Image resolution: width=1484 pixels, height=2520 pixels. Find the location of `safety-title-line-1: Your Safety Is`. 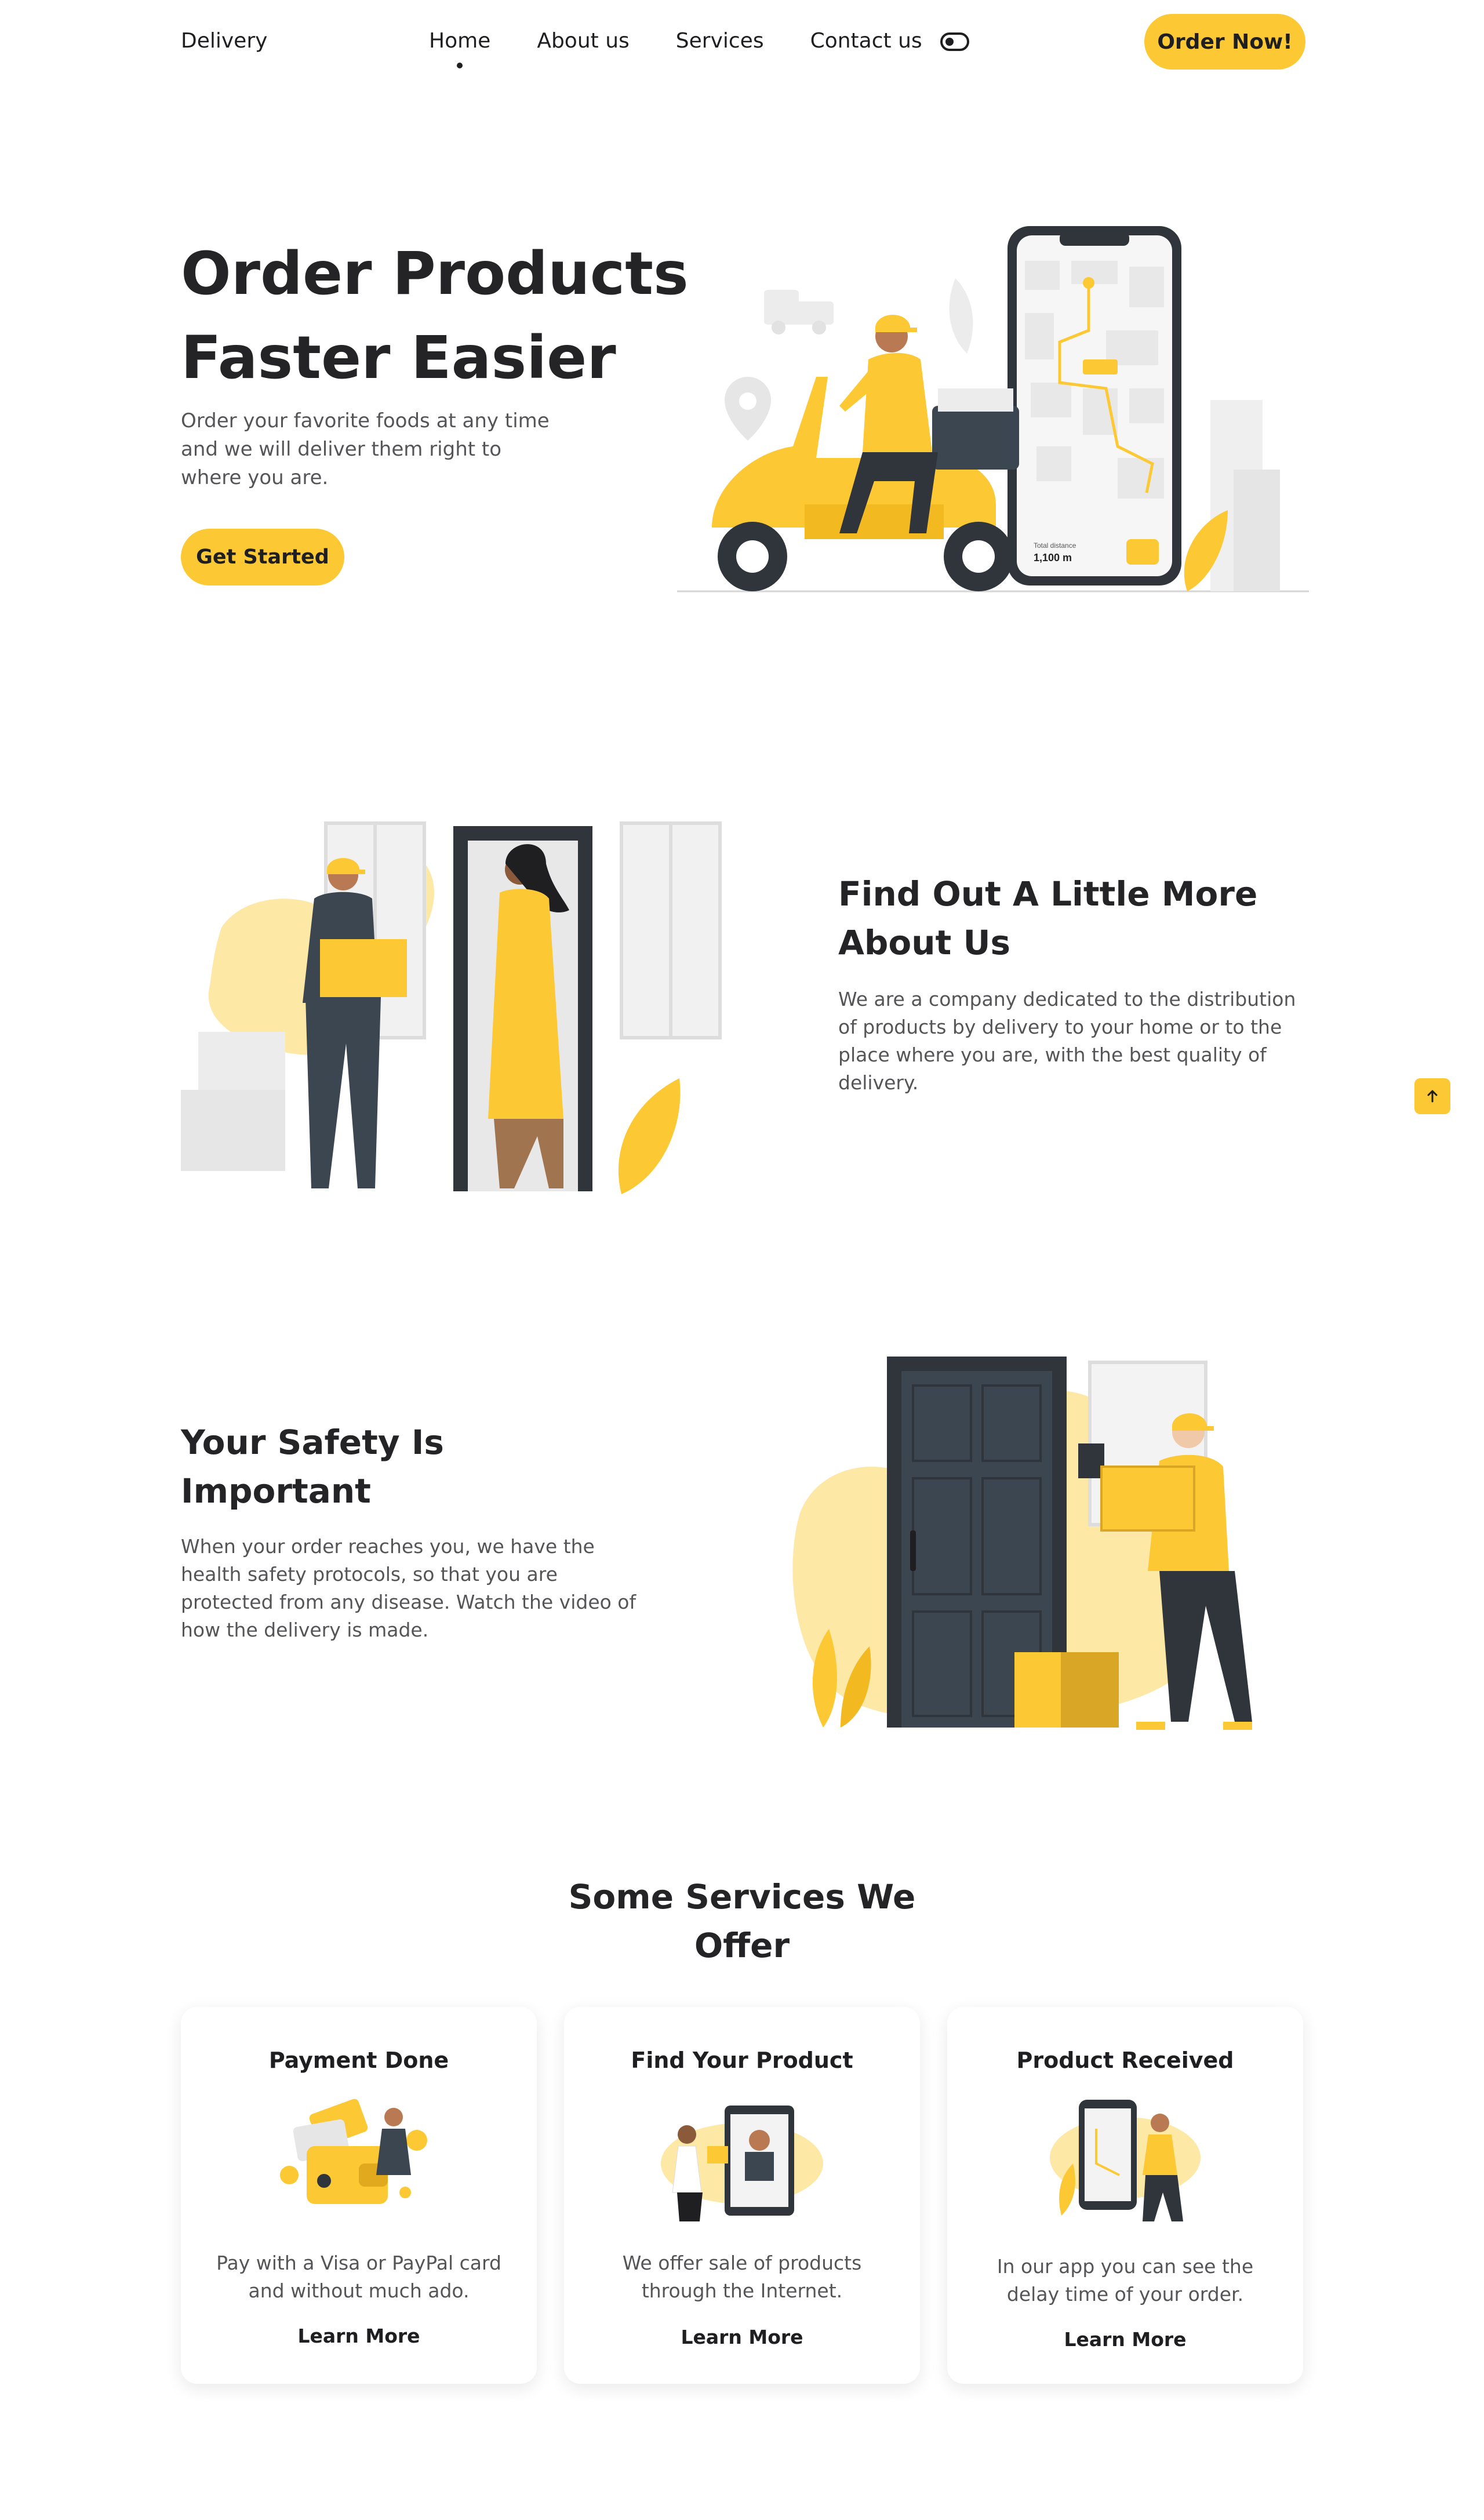

safety-title-line-1: Your Safety Is is located at coordinates (312, 1442).